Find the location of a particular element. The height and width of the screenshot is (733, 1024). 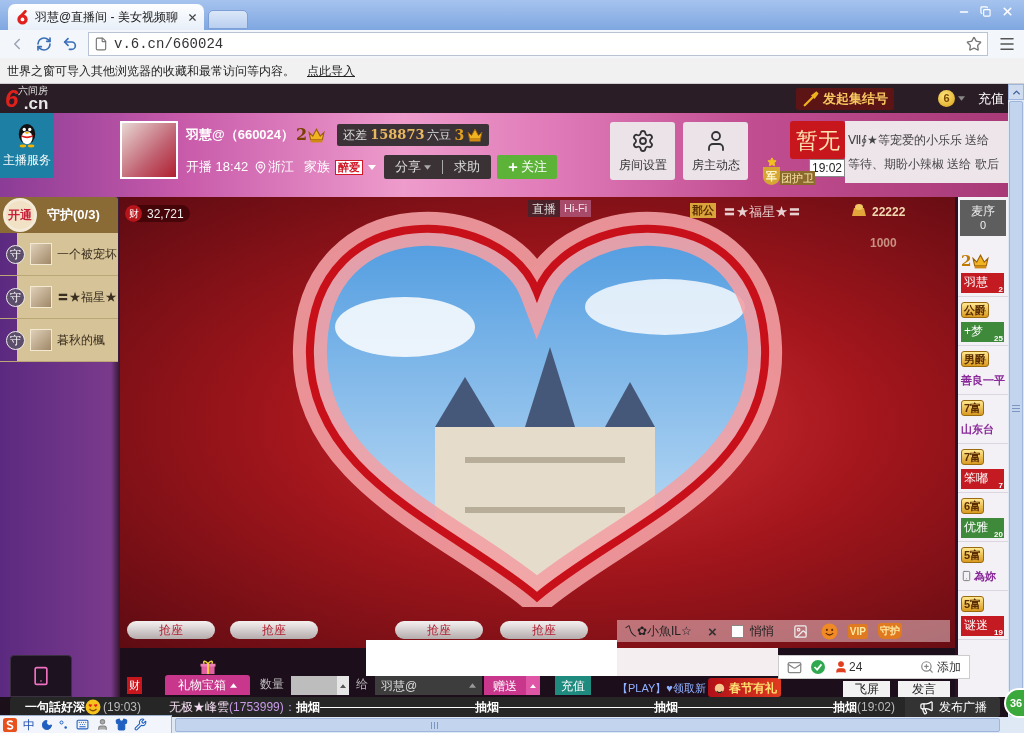

dropdown-button: 分享 is located at coordinates (413, 167).